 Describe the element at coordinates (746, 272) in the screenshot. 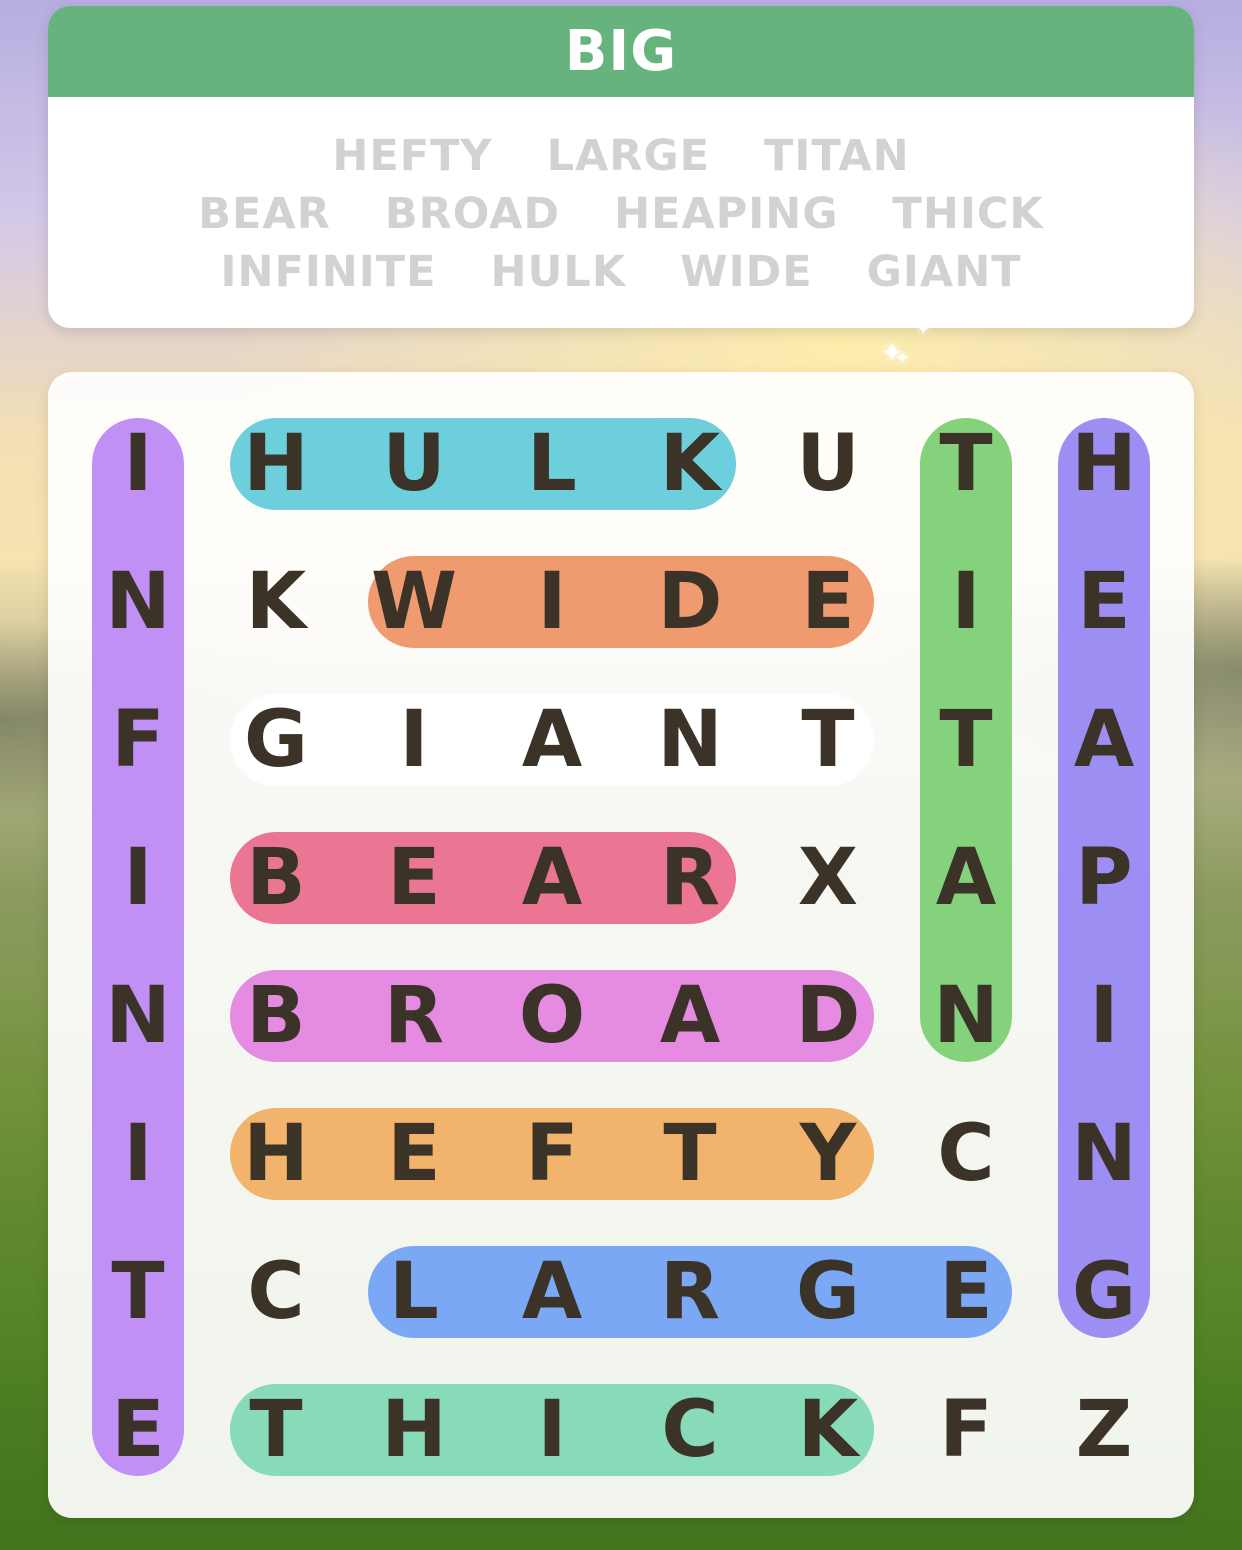

I see `target-word: WIDE` at that location.